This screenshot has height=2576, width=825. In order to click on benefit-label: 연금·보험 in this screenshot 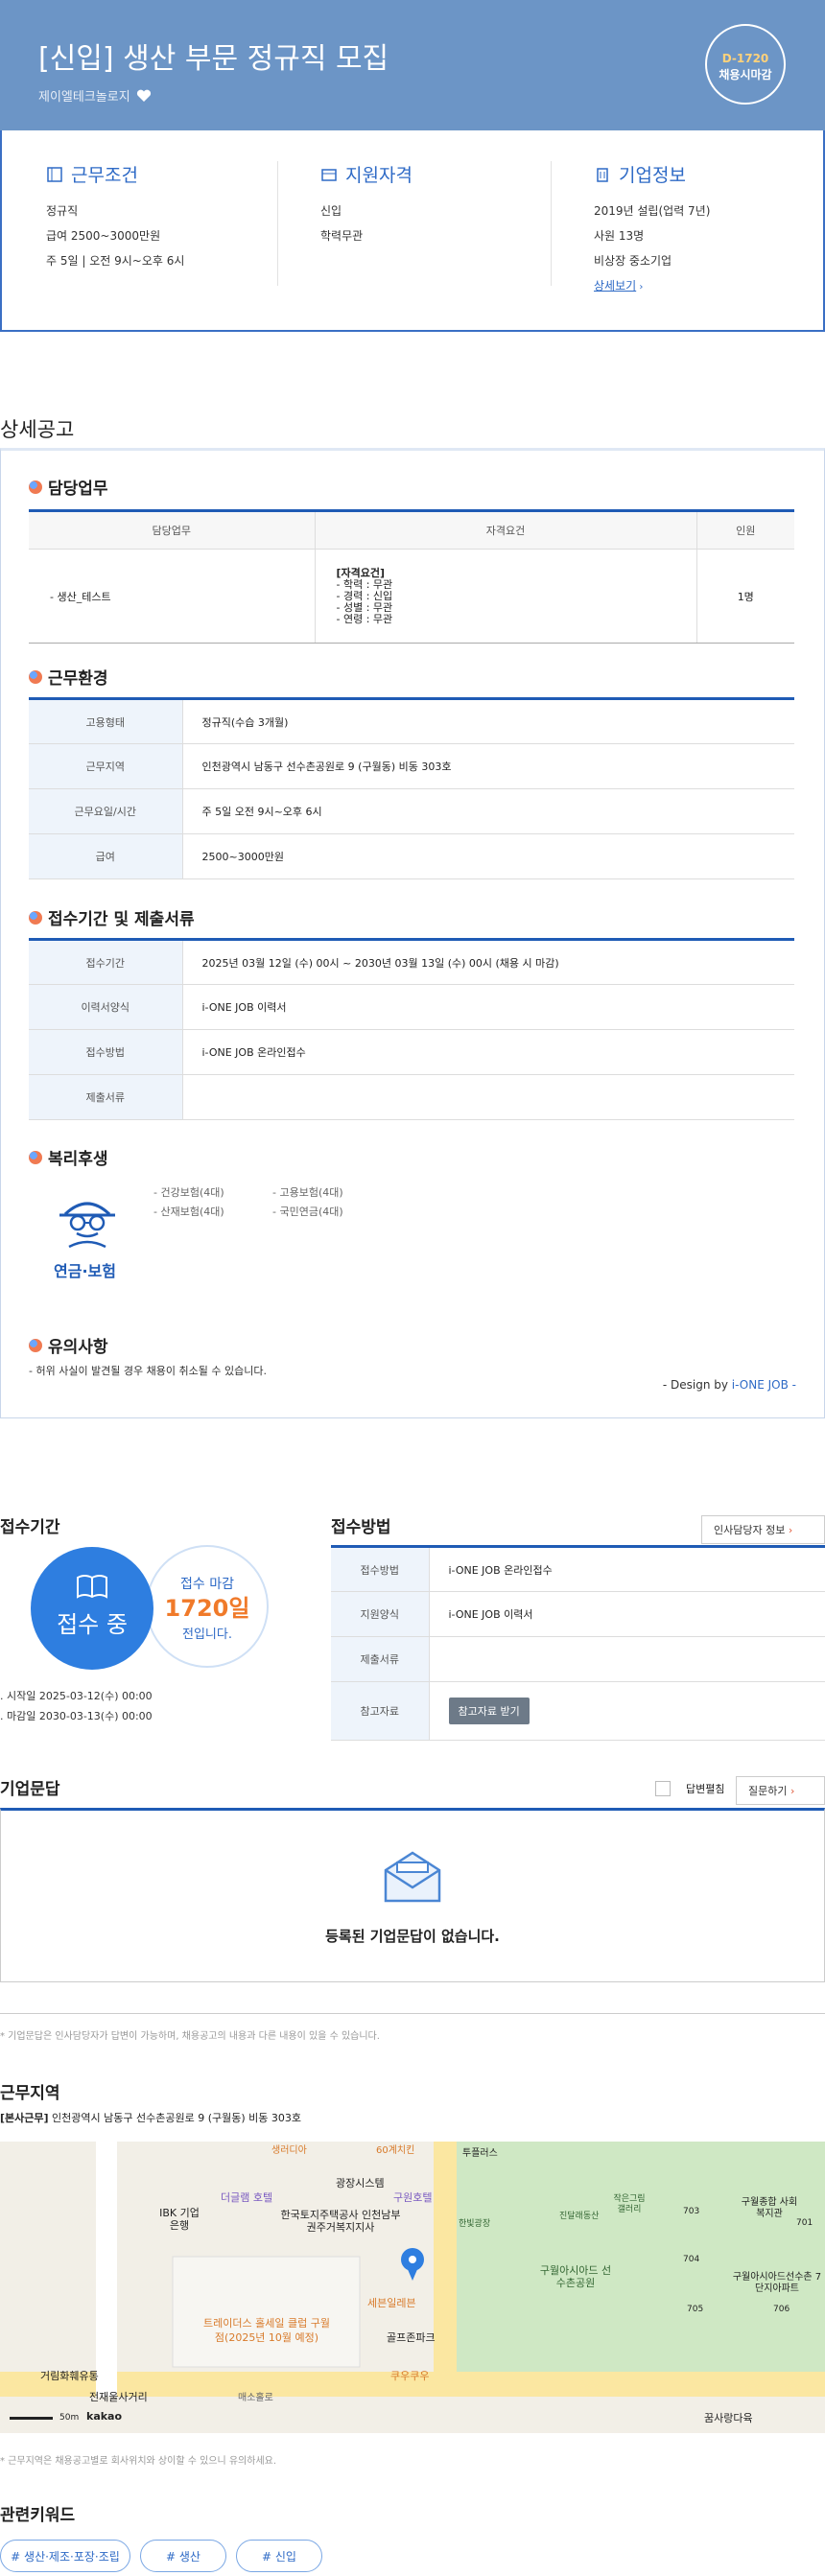, I will do `click(85, 1271)`.